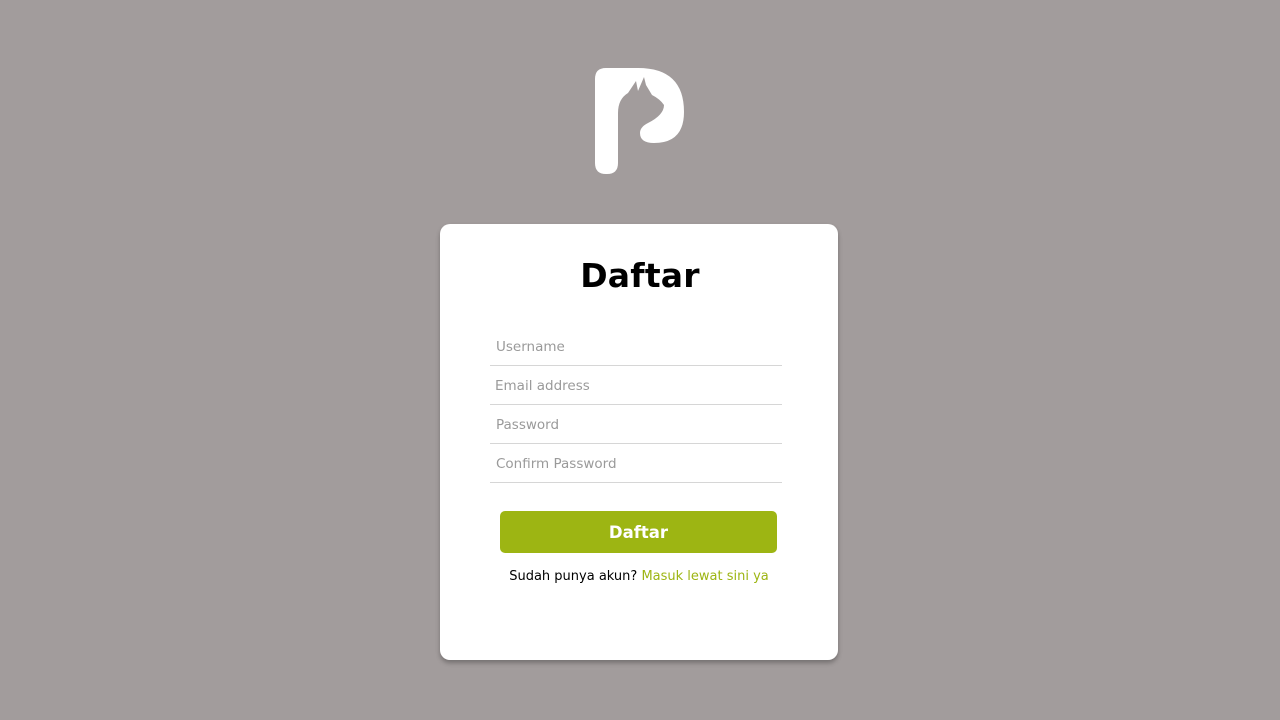  Describe the element at coordinates (640, 121) in the screenshot. I see `llama-p-logo-icon` at that location.